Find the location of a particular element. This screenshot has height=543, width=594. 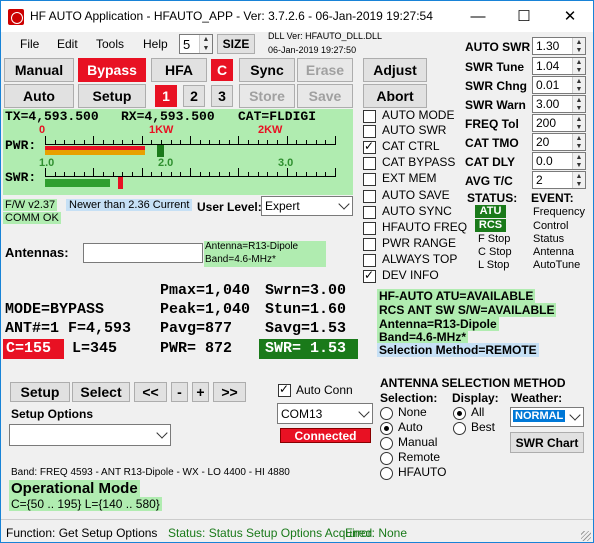

swr-chart-button: SWR Chart is located at coordinates (547, 442).